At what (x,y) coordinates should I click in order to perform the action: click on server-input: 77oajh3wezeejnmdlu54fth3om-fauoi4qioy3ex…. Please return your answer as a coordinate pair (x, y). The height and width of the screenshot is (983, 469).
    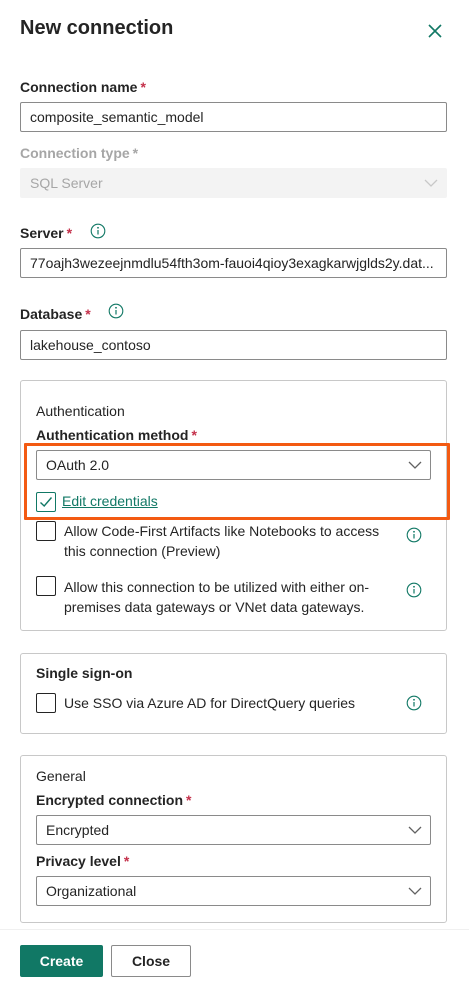
    Looking at the image, I should click on (233, 263).